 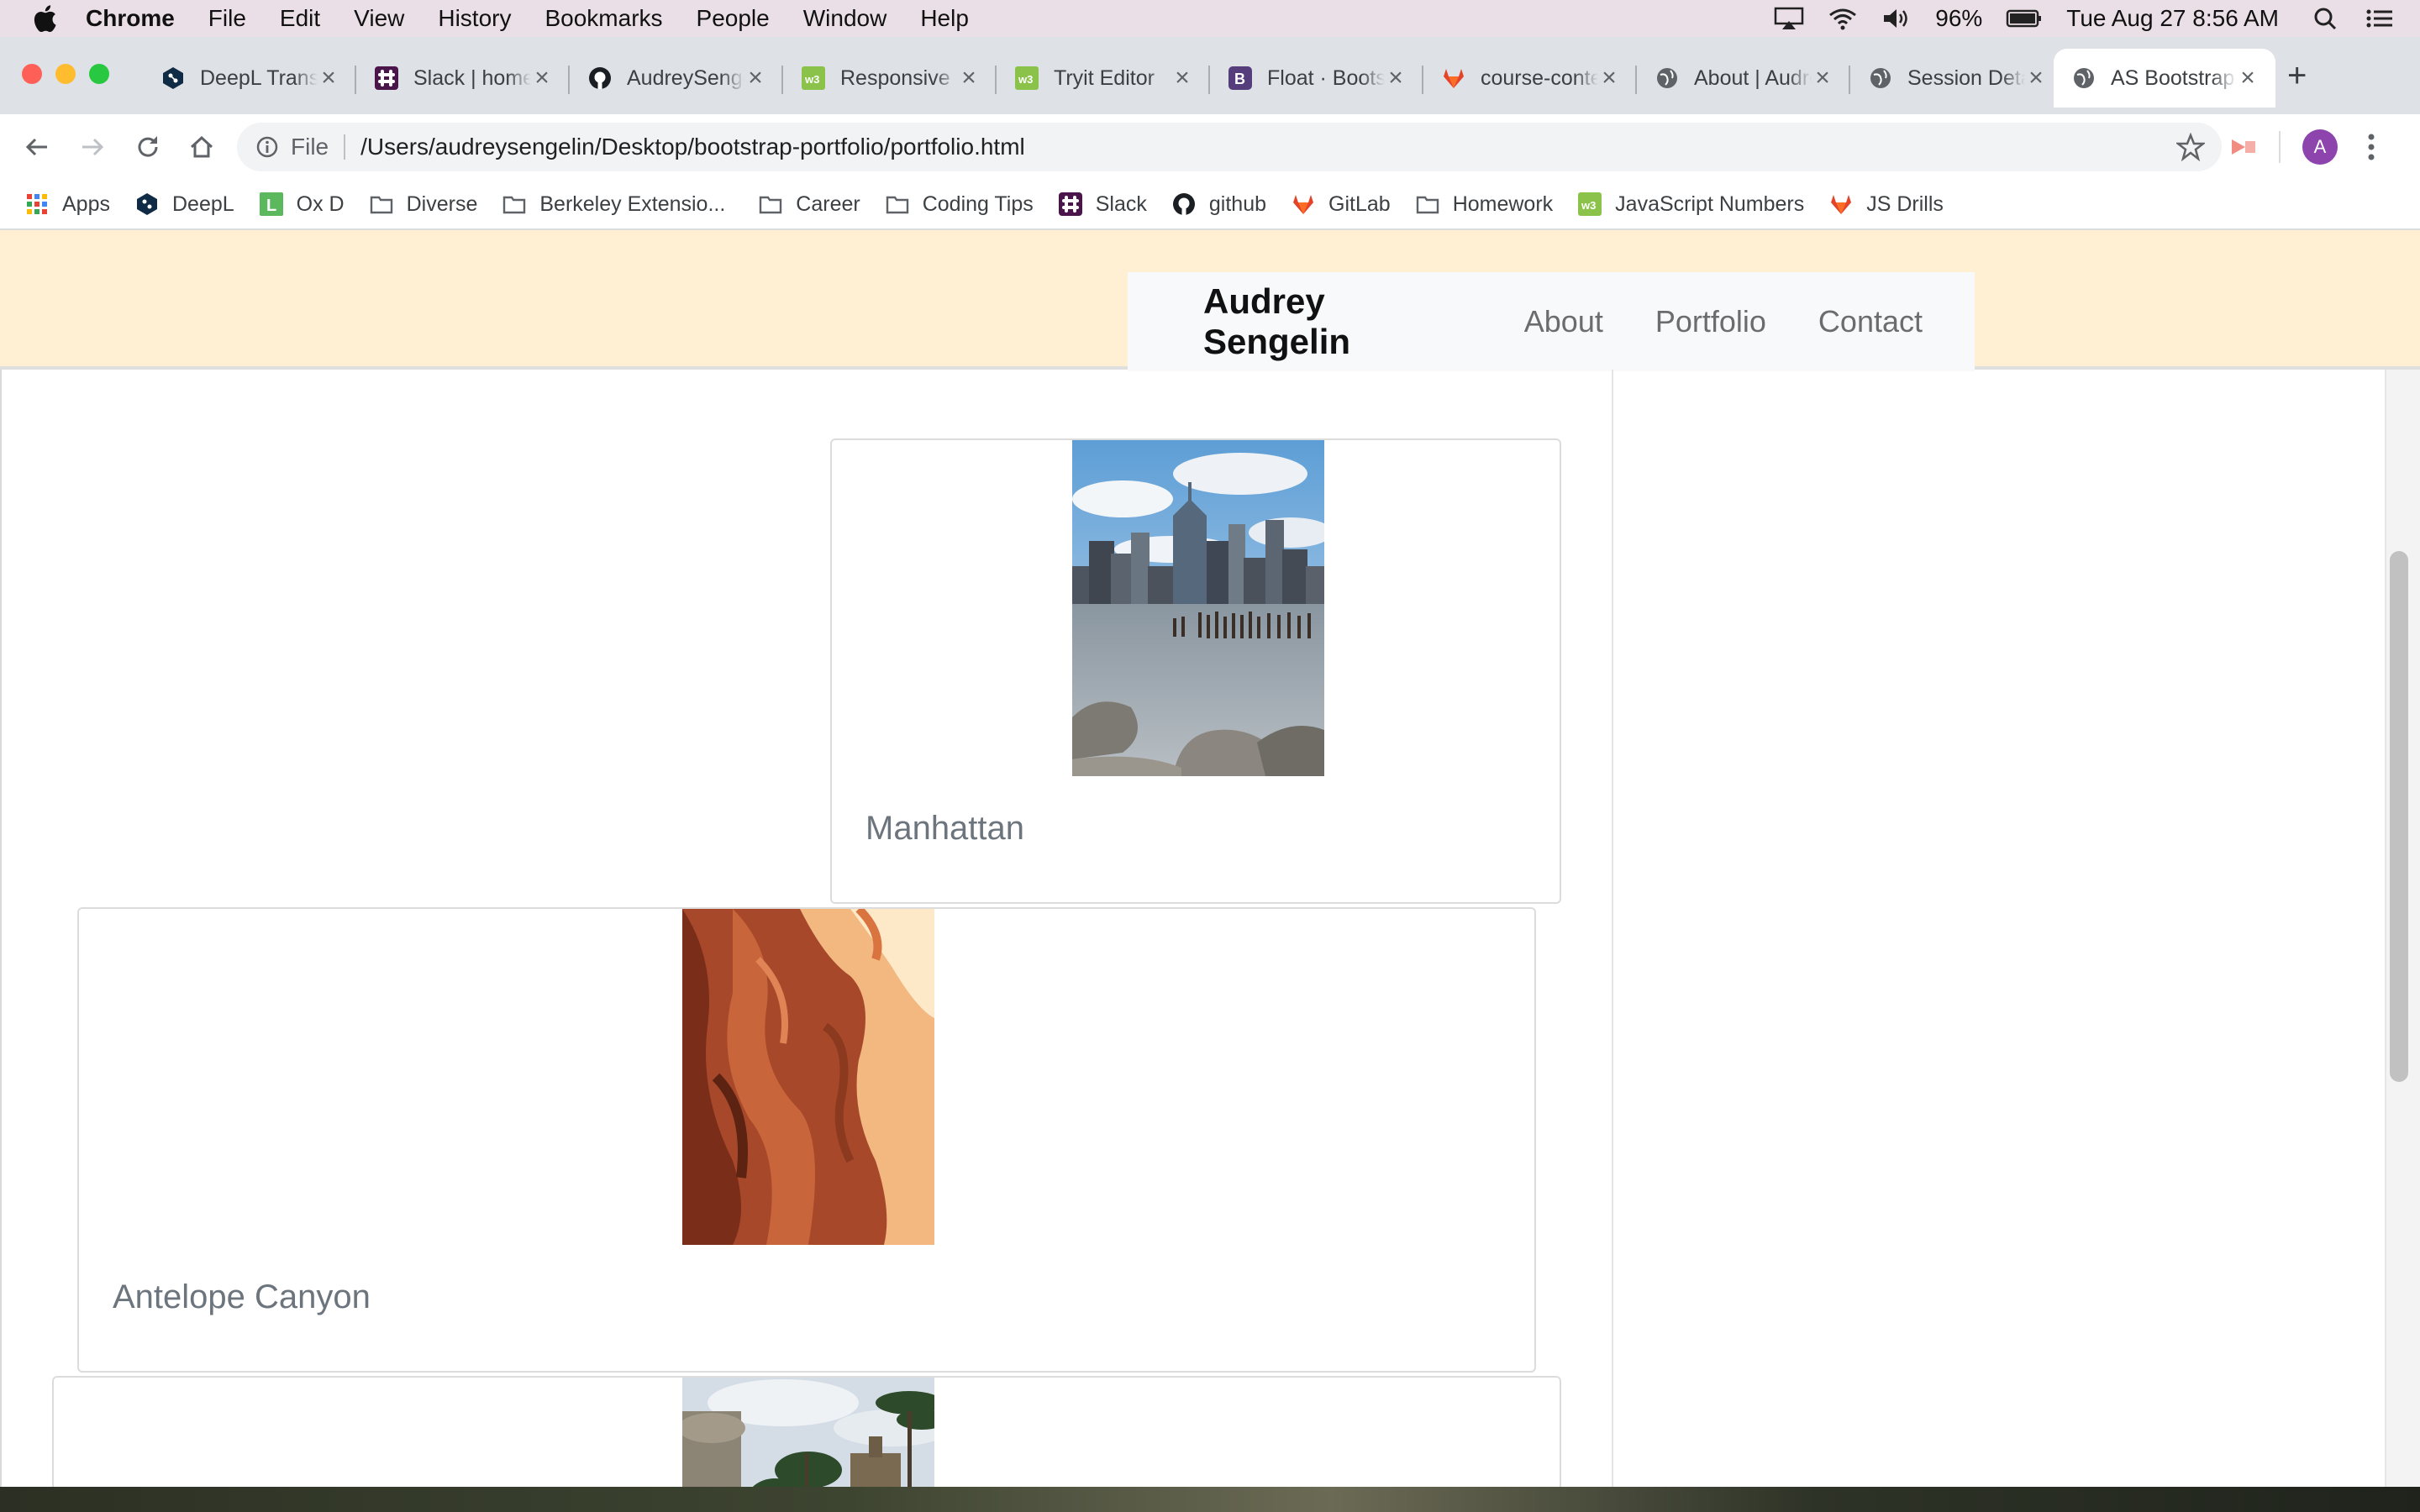 I want to click on minimize-window-button, so click(x=65, y=74).